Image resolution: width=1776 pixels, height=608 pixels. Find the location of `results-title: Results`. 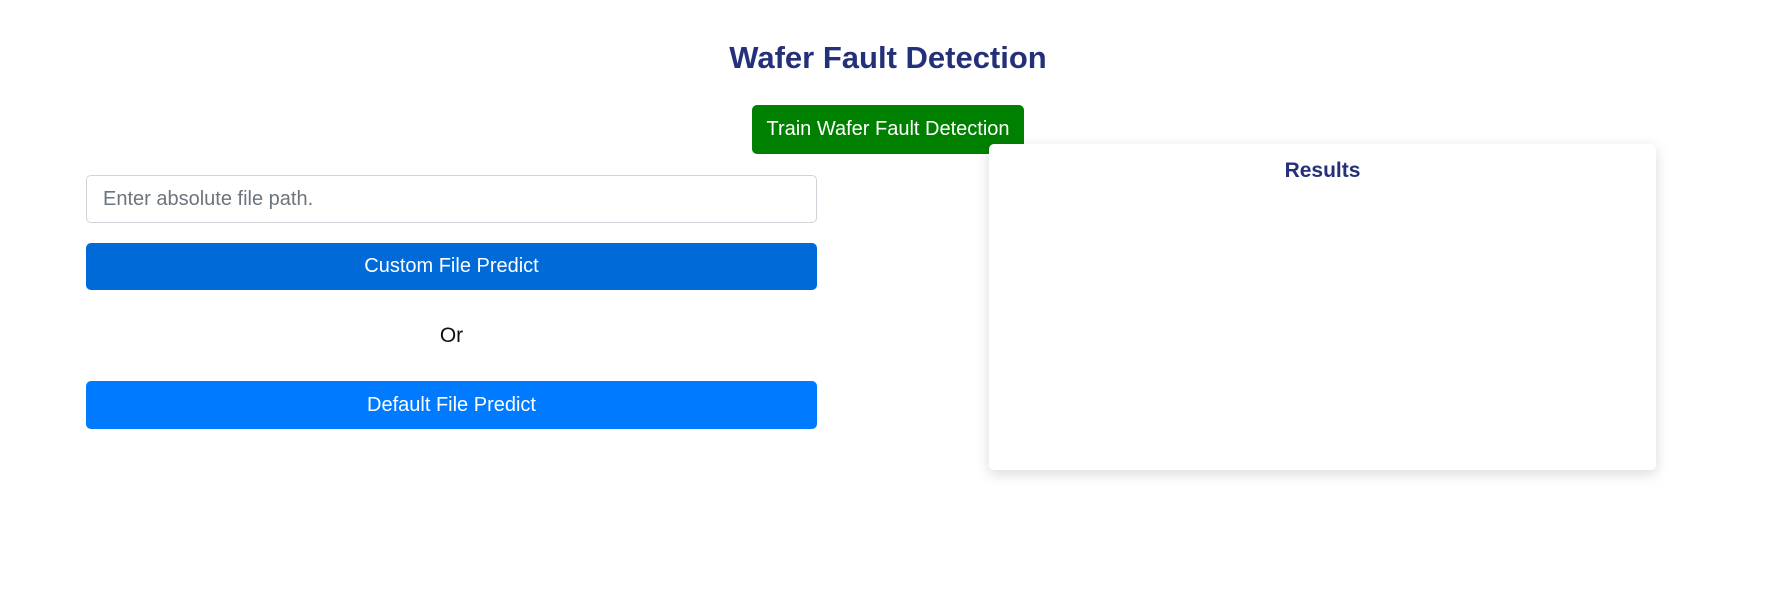

results-title: Results is located at coordinates (1322, 170).